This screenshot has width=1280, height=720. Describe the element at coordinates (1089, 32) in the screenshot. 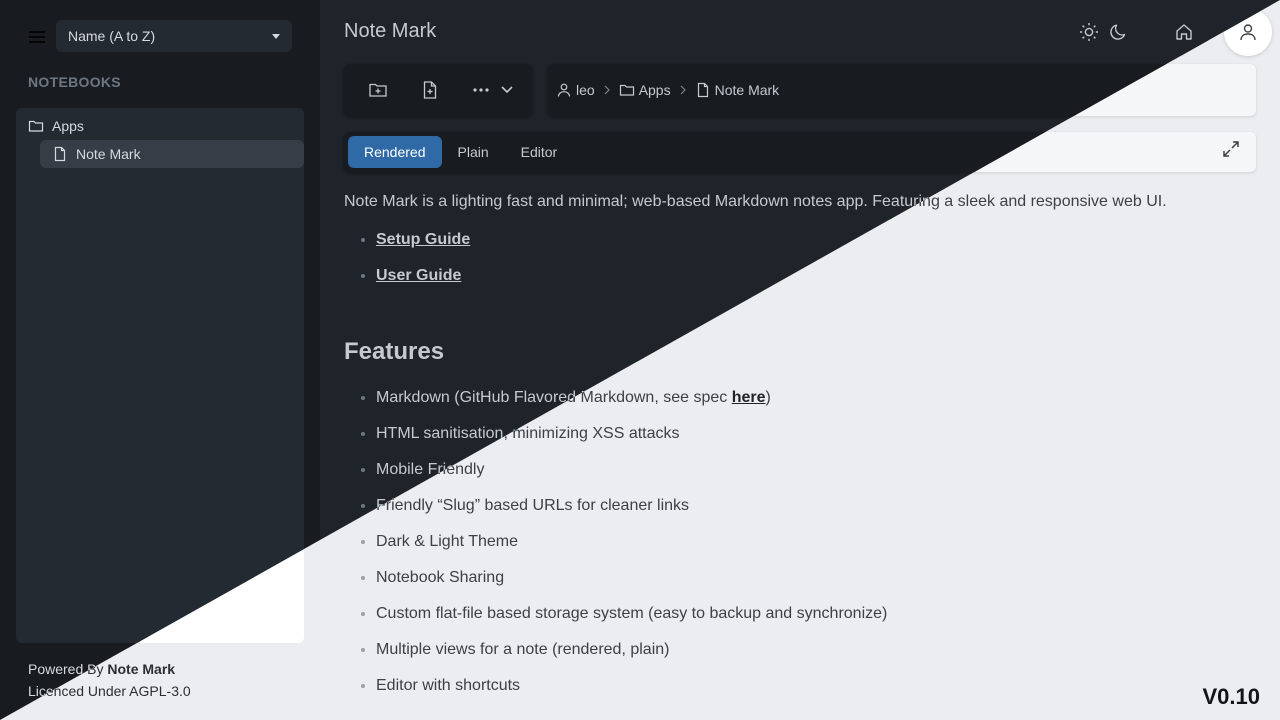

I see `sun-icon` at that location.